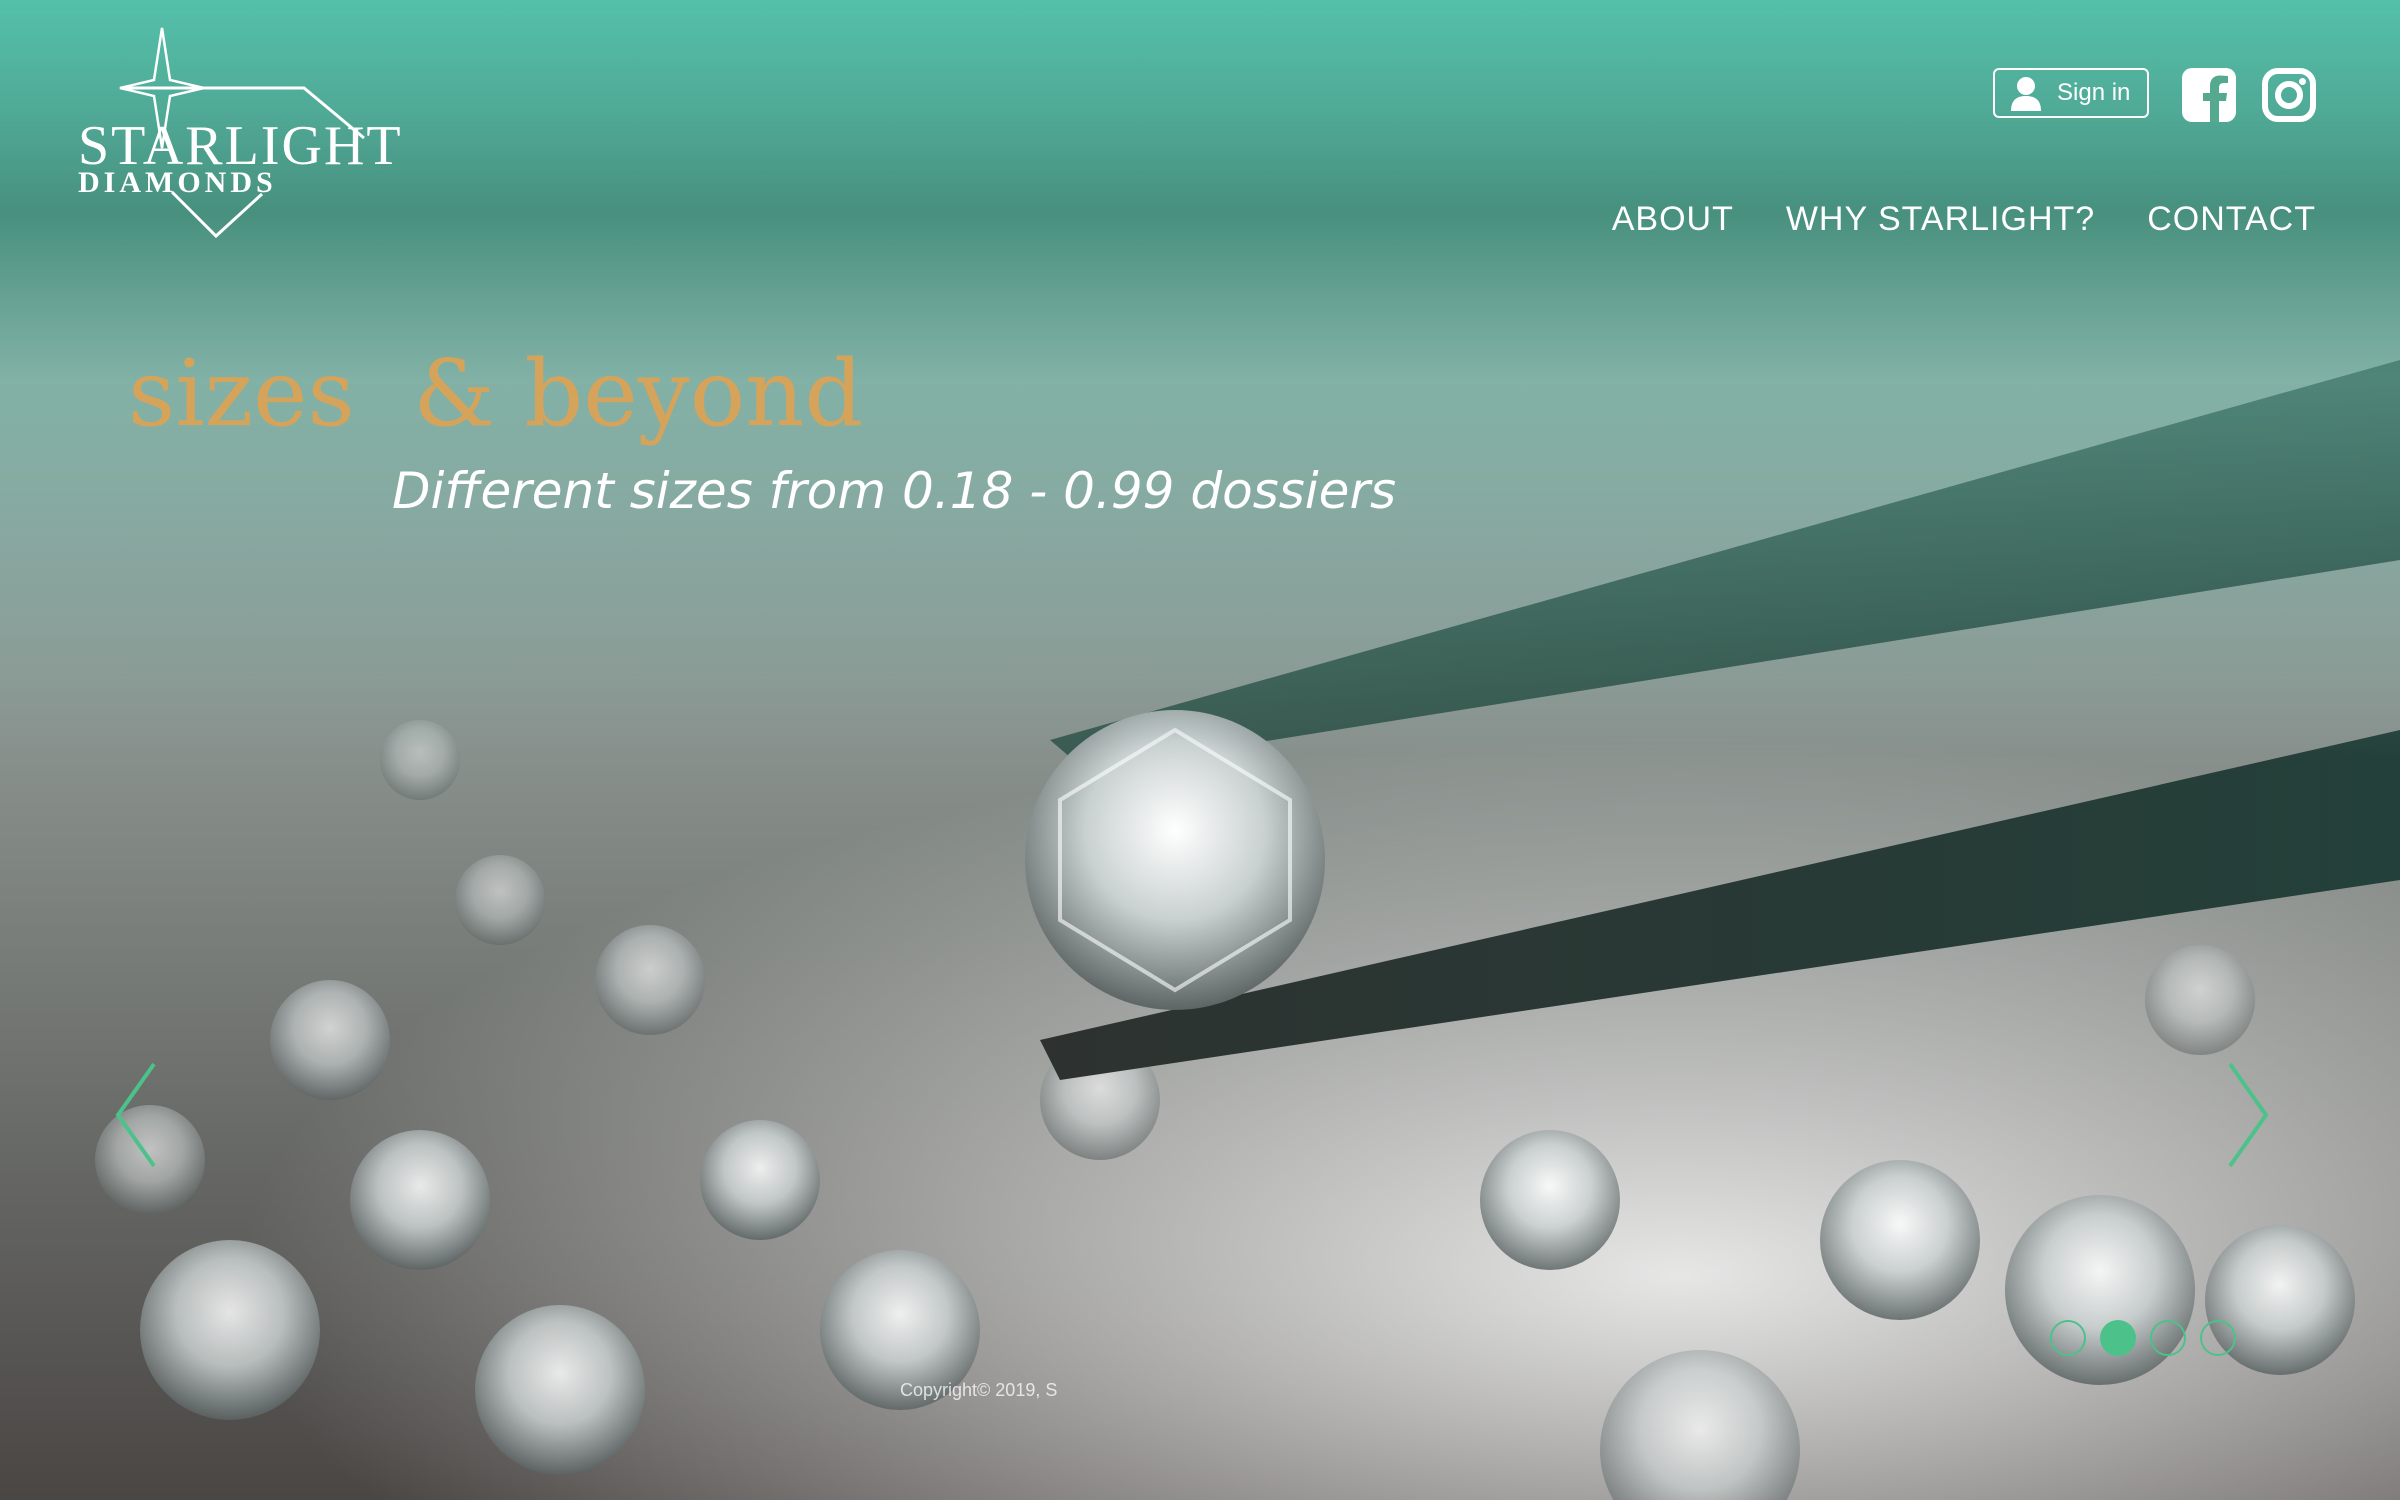  What do you see at coordinates (177, 182) in the screenshot?
I see `logo-tagline: DIAMONDS` at bounding box center [177, 182].